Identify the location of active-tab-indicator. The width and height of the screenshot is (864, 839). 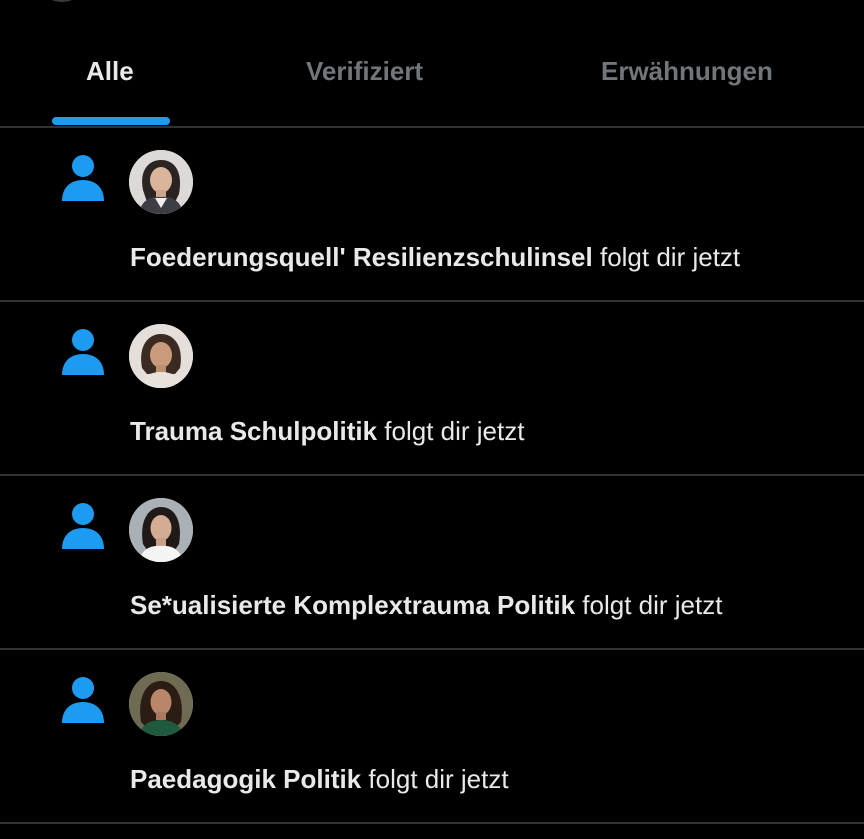
(111, 121).